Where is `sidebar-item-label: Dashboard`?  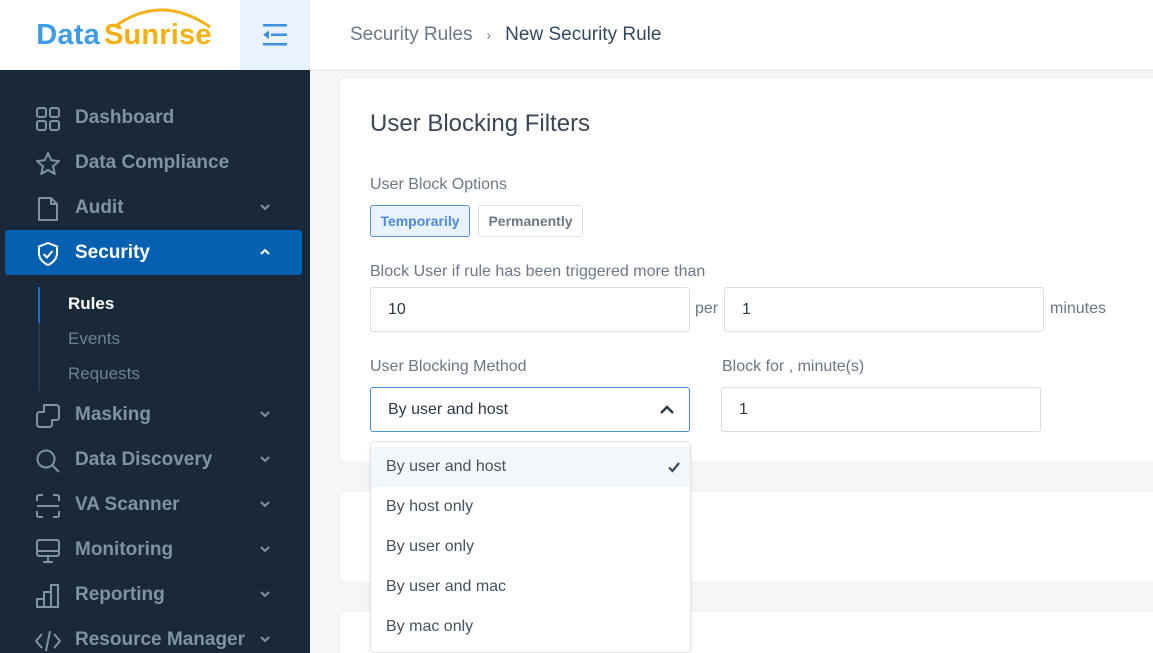
sidebar-item-label: Dashboard is located at coordinates (125, 117).